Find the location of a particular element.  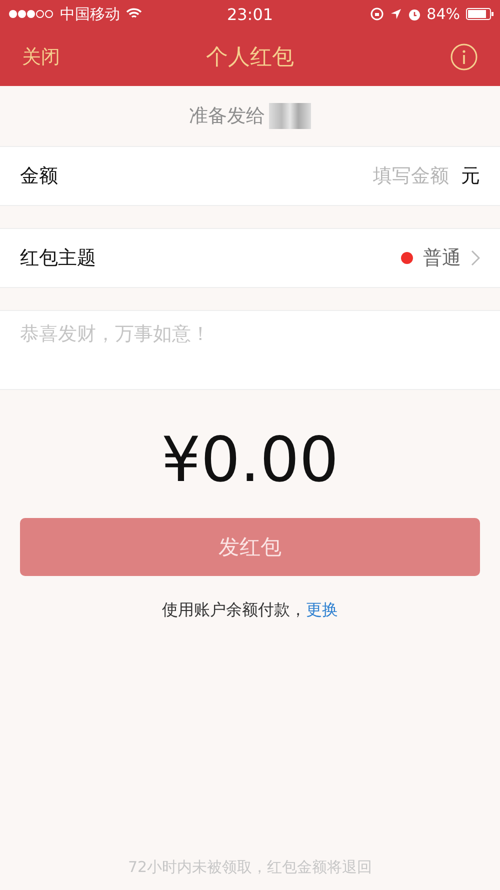

change-link: 更换 is located at coordinates (322, 609).